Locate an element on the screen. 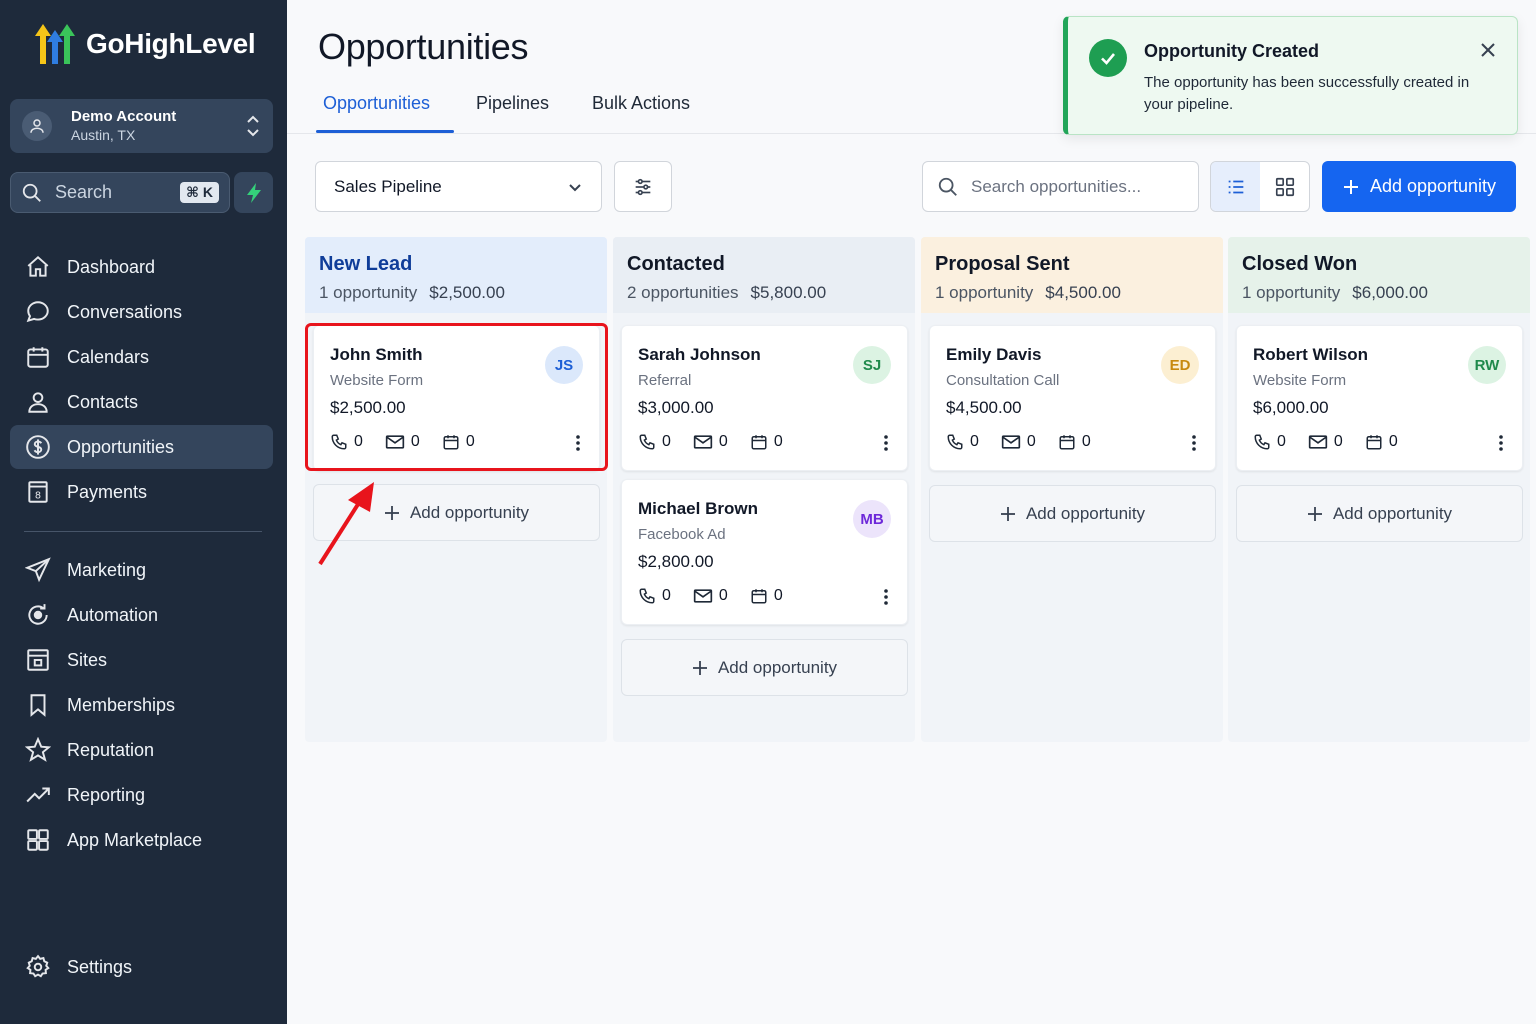 This screenshot has height=1024, width=1536. search-icon is located at coordinates (947, 186).